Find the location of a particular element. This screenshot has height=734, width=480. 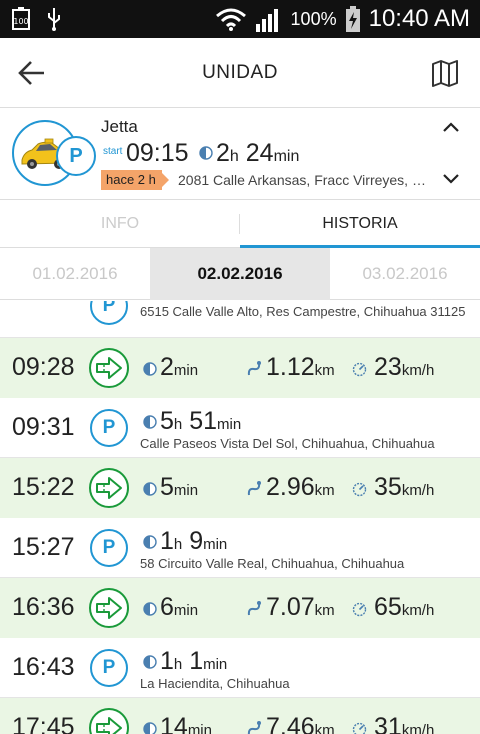

date-prev: 01.02.2016 is located at coordinates (75, 274).